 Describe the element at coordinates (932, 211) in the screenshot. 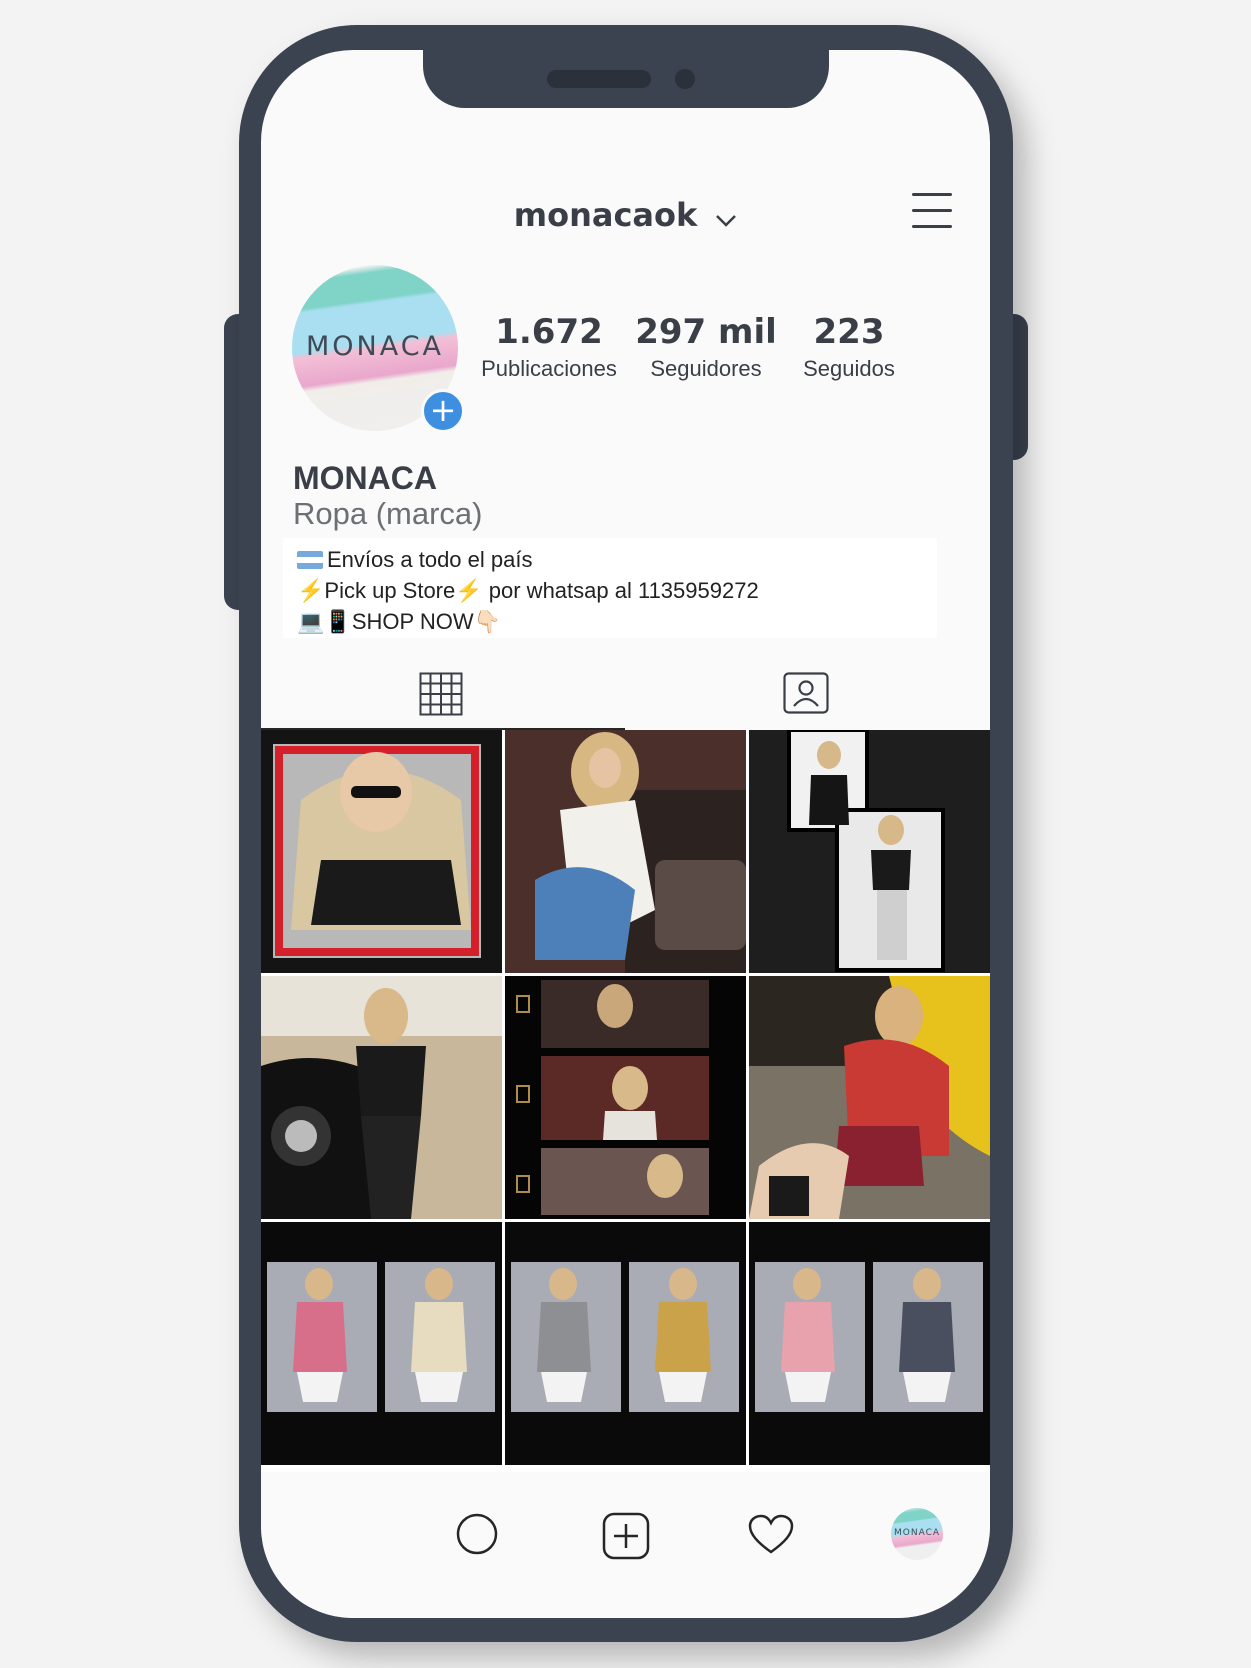

I see `hamburger-icon` at that location.